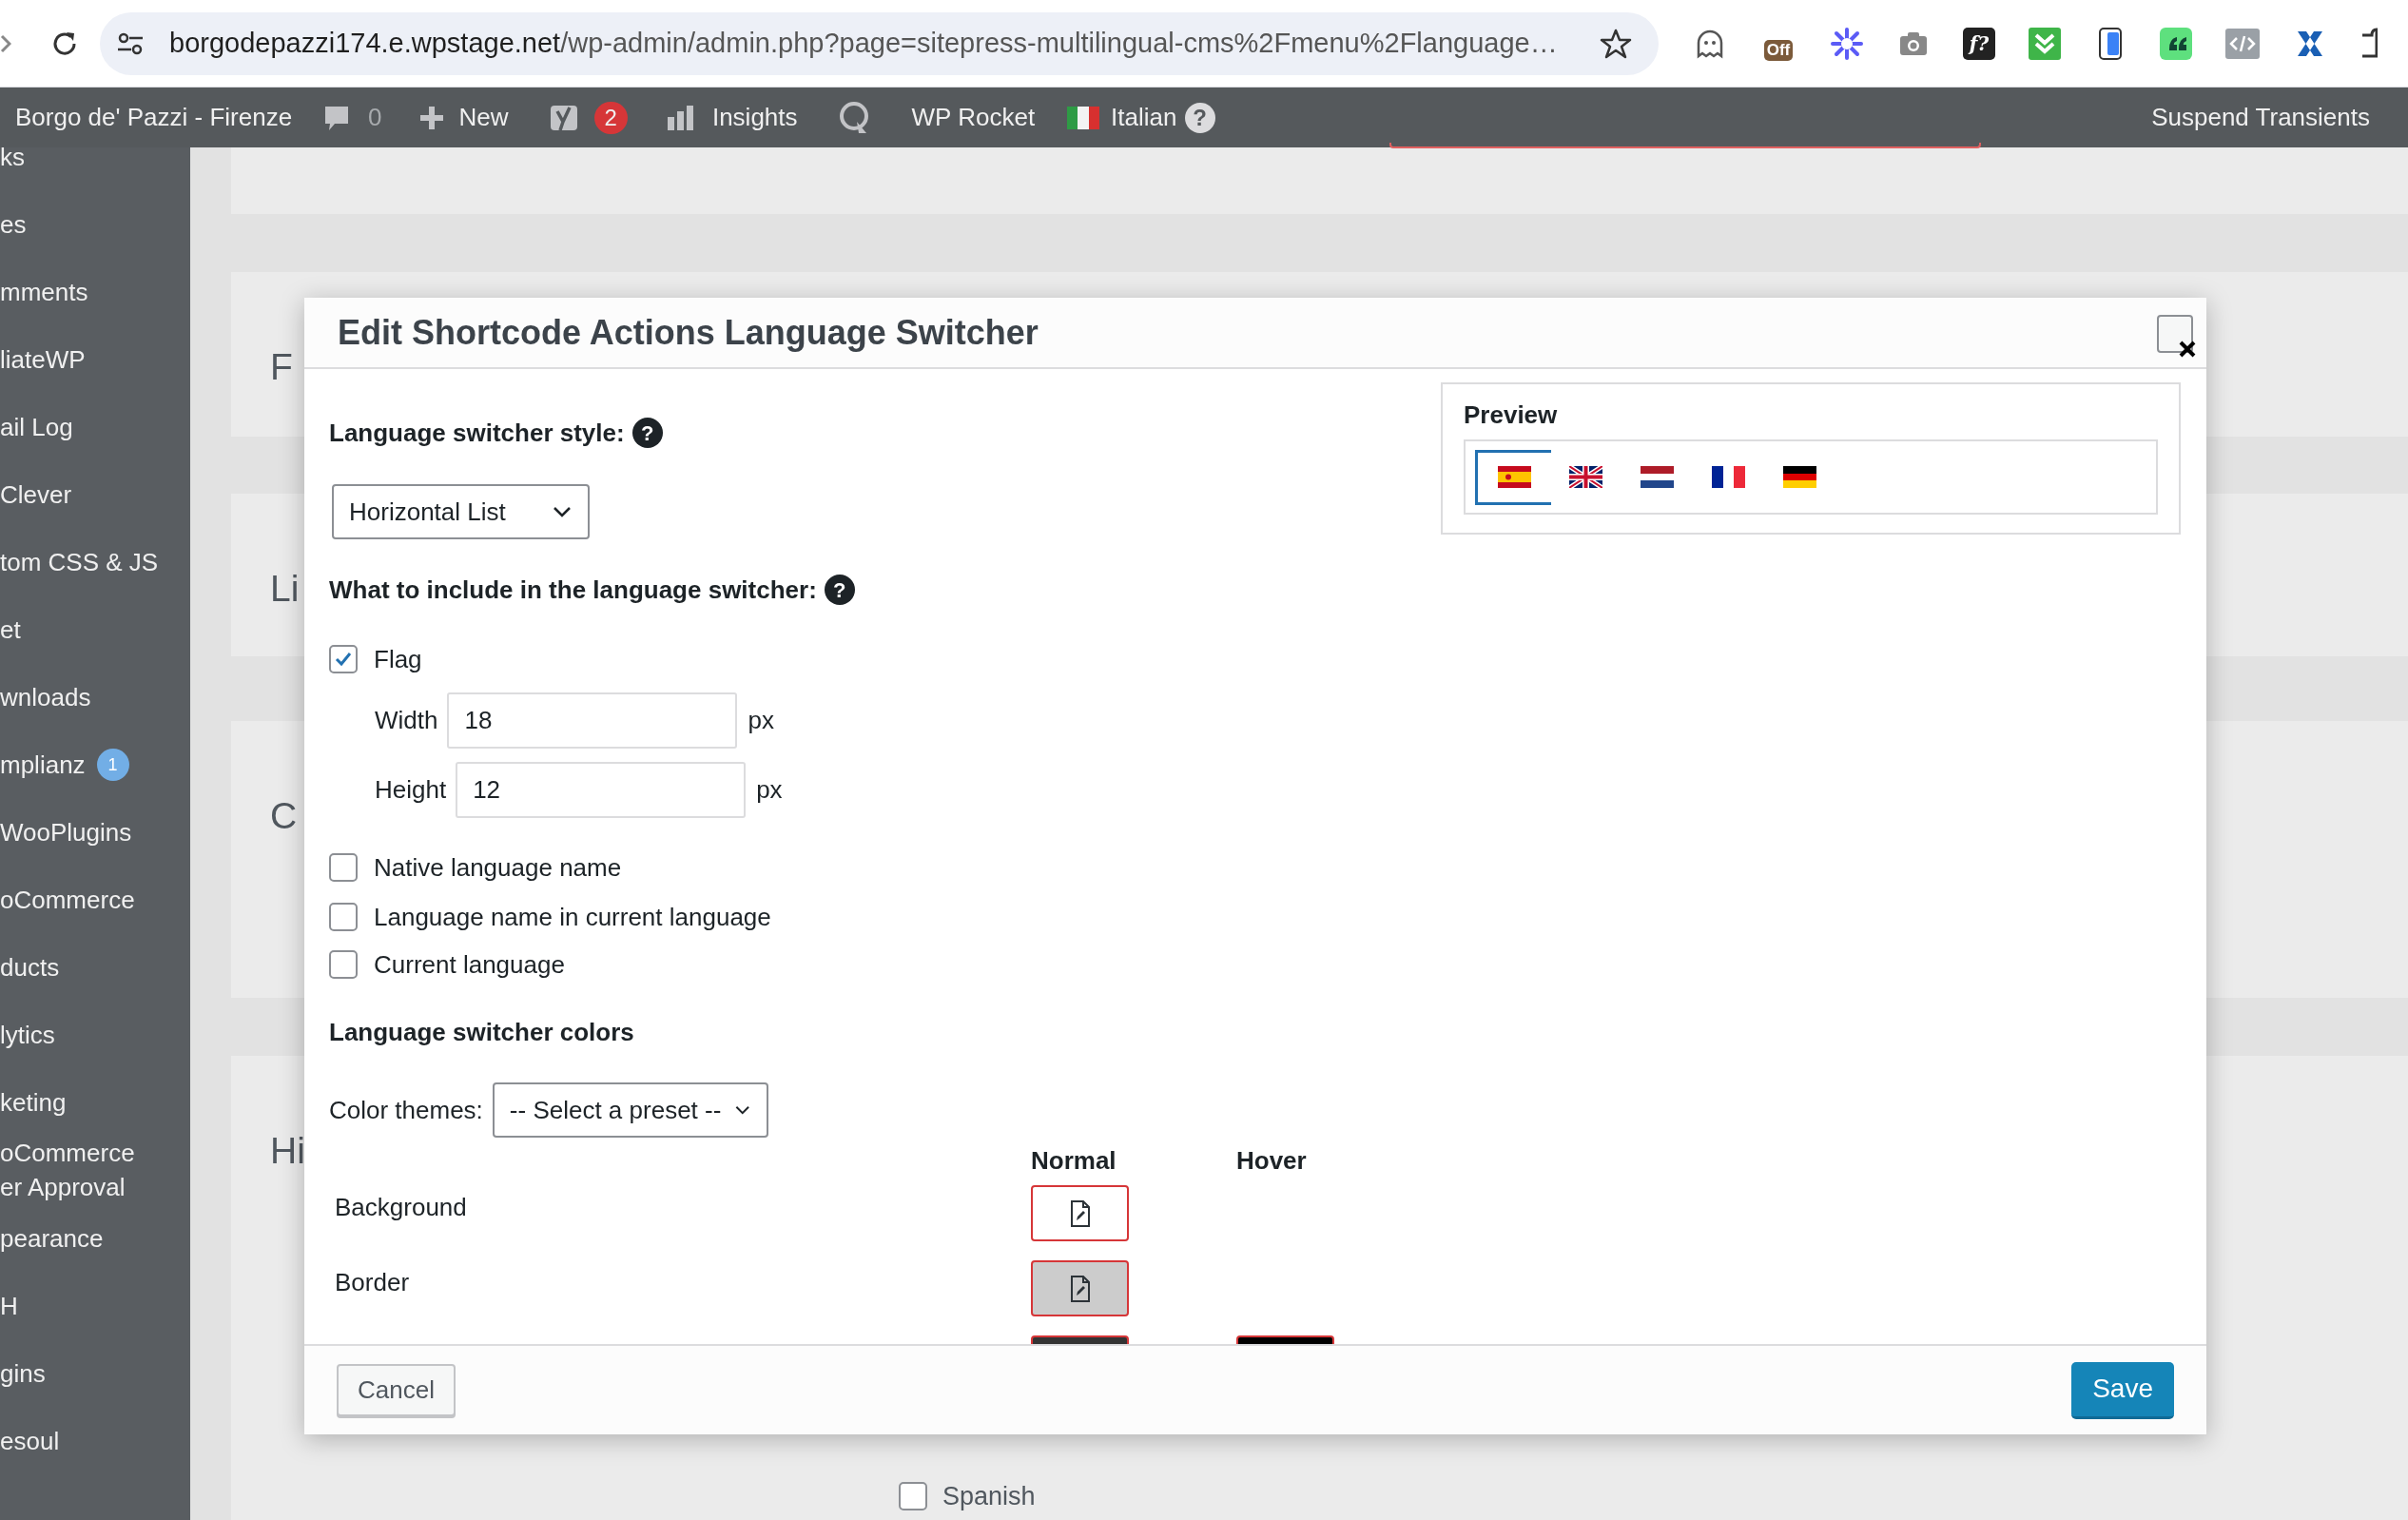 The width and height of the screenshot is (2408, 1520). Describe the element at coordinates (593, 721) in the screenshot. I see `text-input: 18` at that location.